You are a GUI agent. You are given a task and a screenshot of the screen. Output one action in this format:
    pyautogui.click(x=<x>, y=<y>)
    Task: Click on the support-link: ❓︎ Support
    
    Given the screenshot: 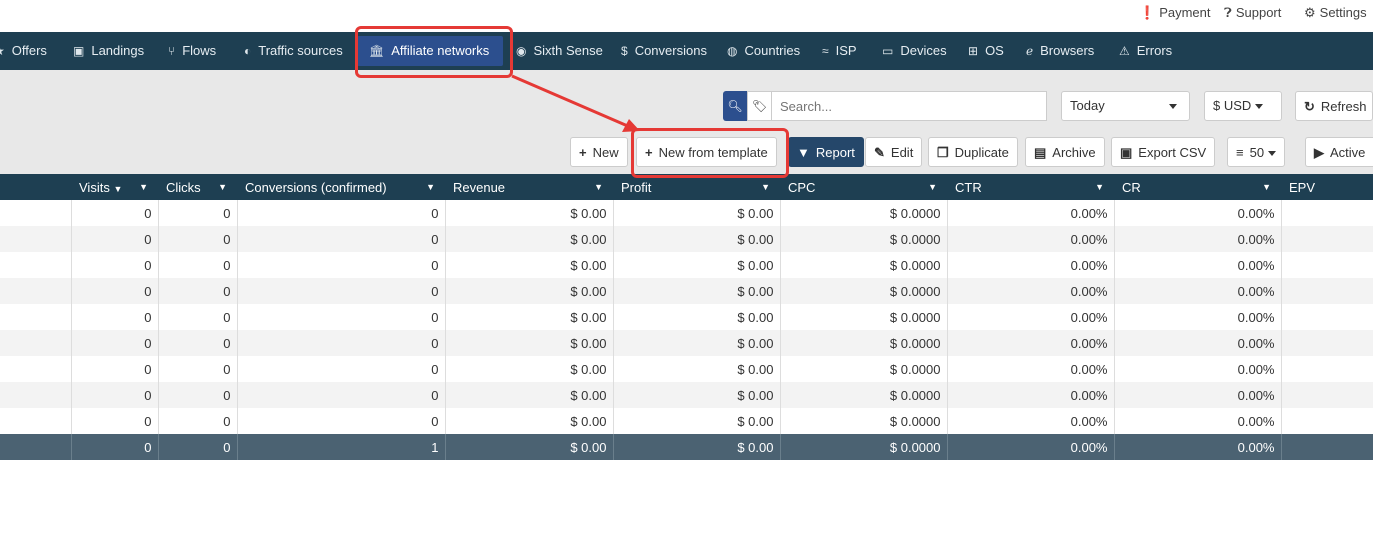 What is the action you would take?
    pyautogui.click(x=1252, y=13)
    